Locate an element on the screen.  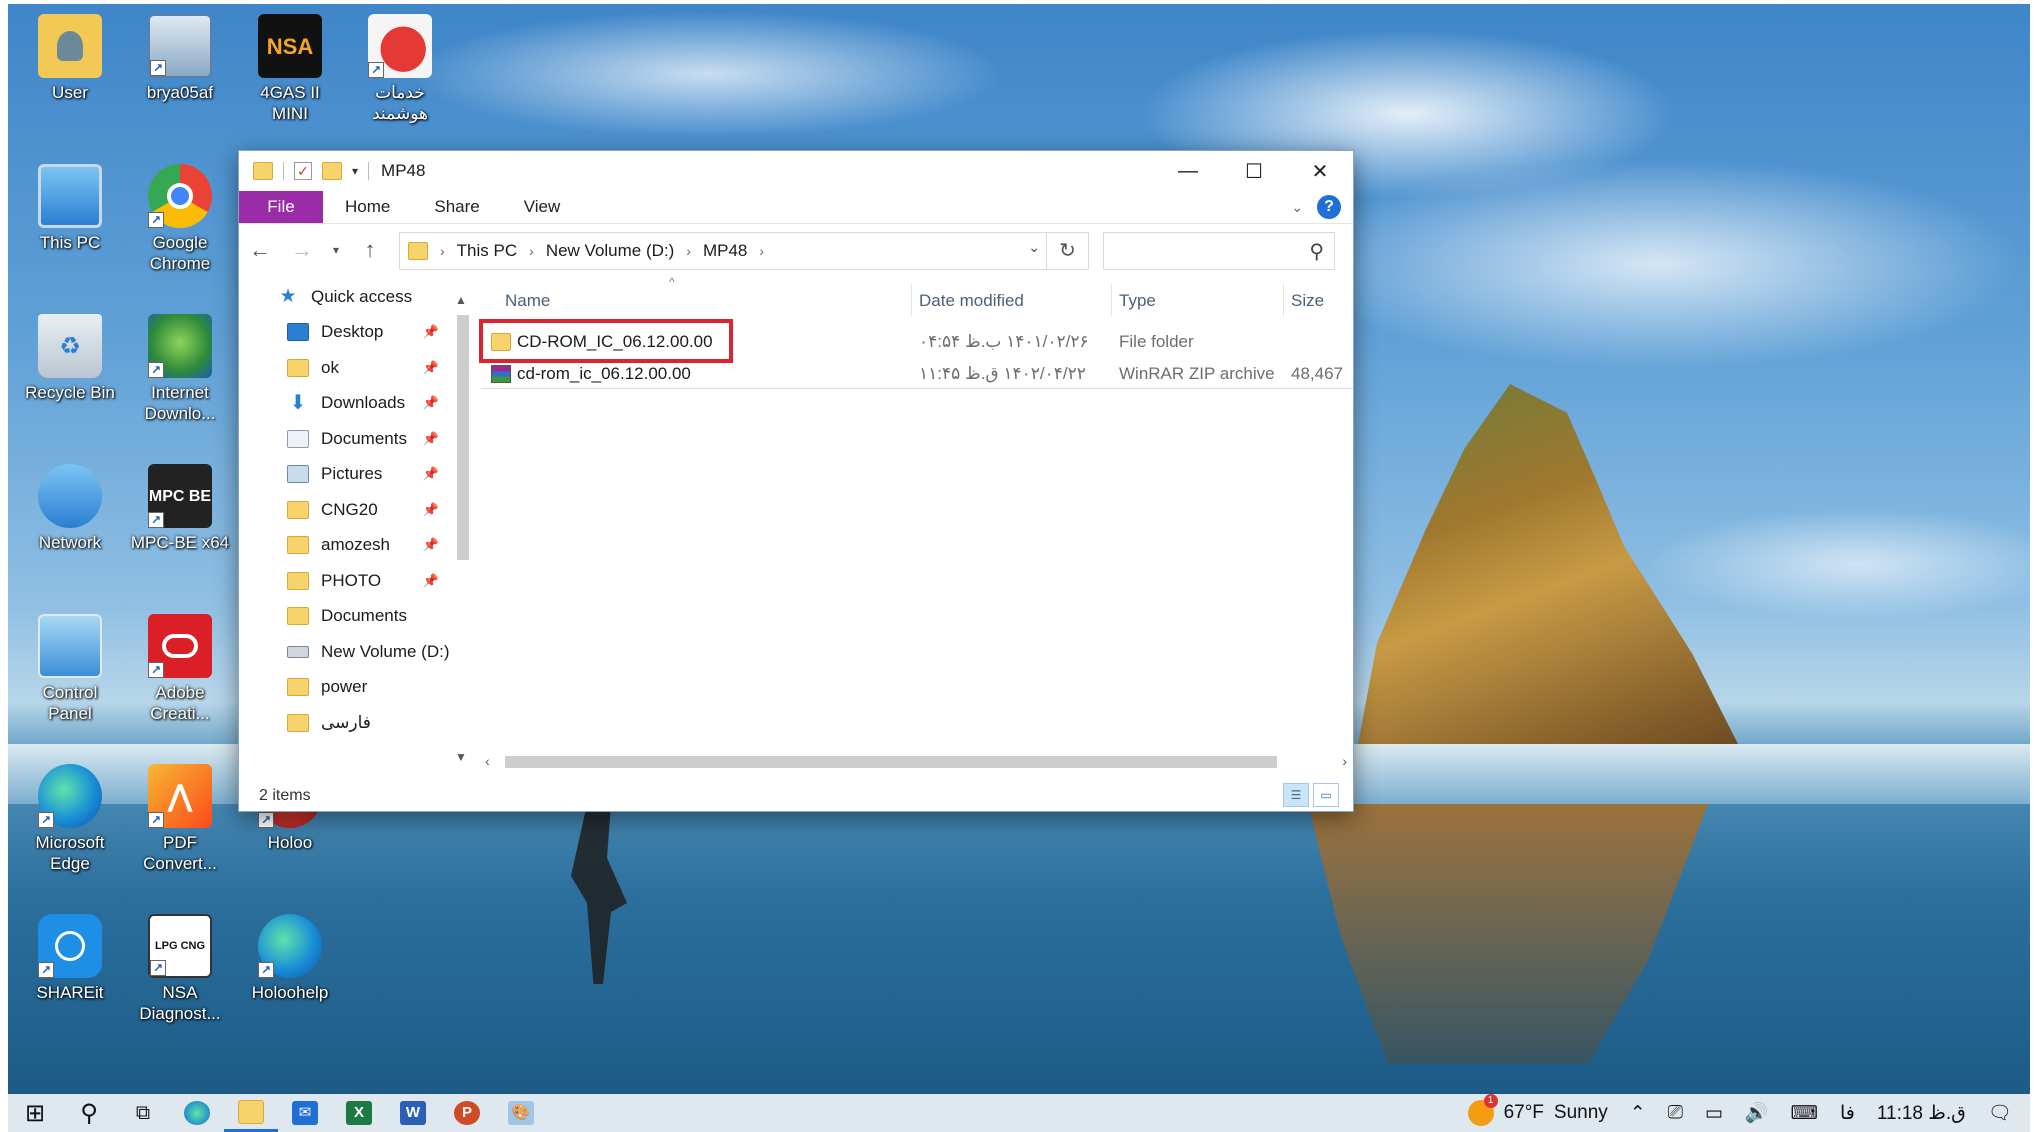
column-header-type: Type is located at coordinates (1137, 301).